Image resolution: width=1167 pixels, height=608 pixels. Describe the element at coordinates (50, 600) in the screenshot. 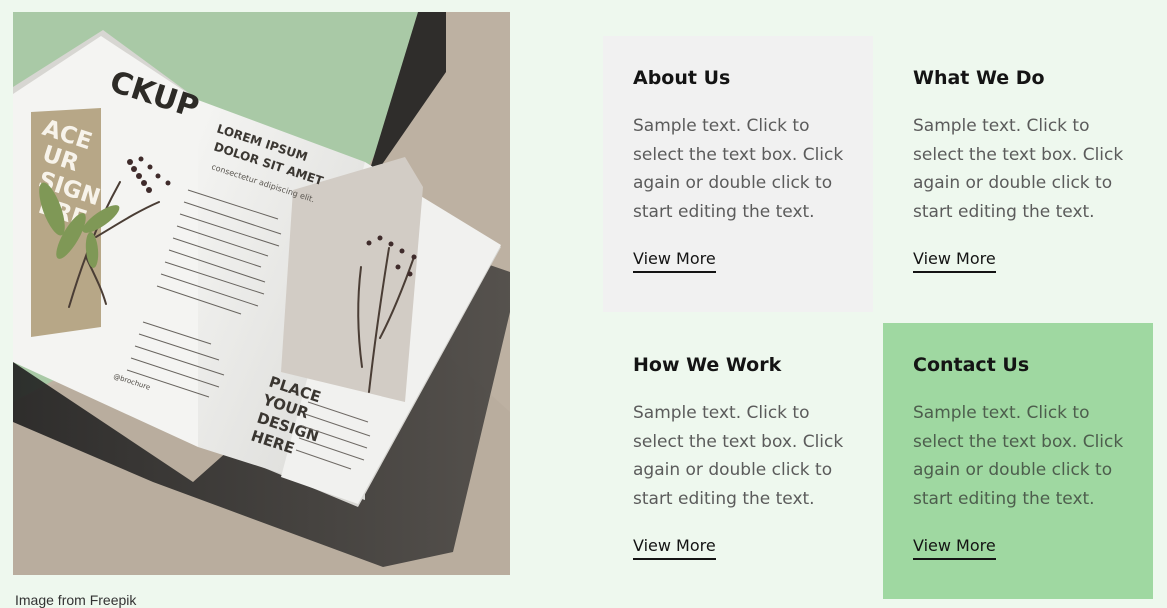

I see `caption-prefix: Image from` at that location.